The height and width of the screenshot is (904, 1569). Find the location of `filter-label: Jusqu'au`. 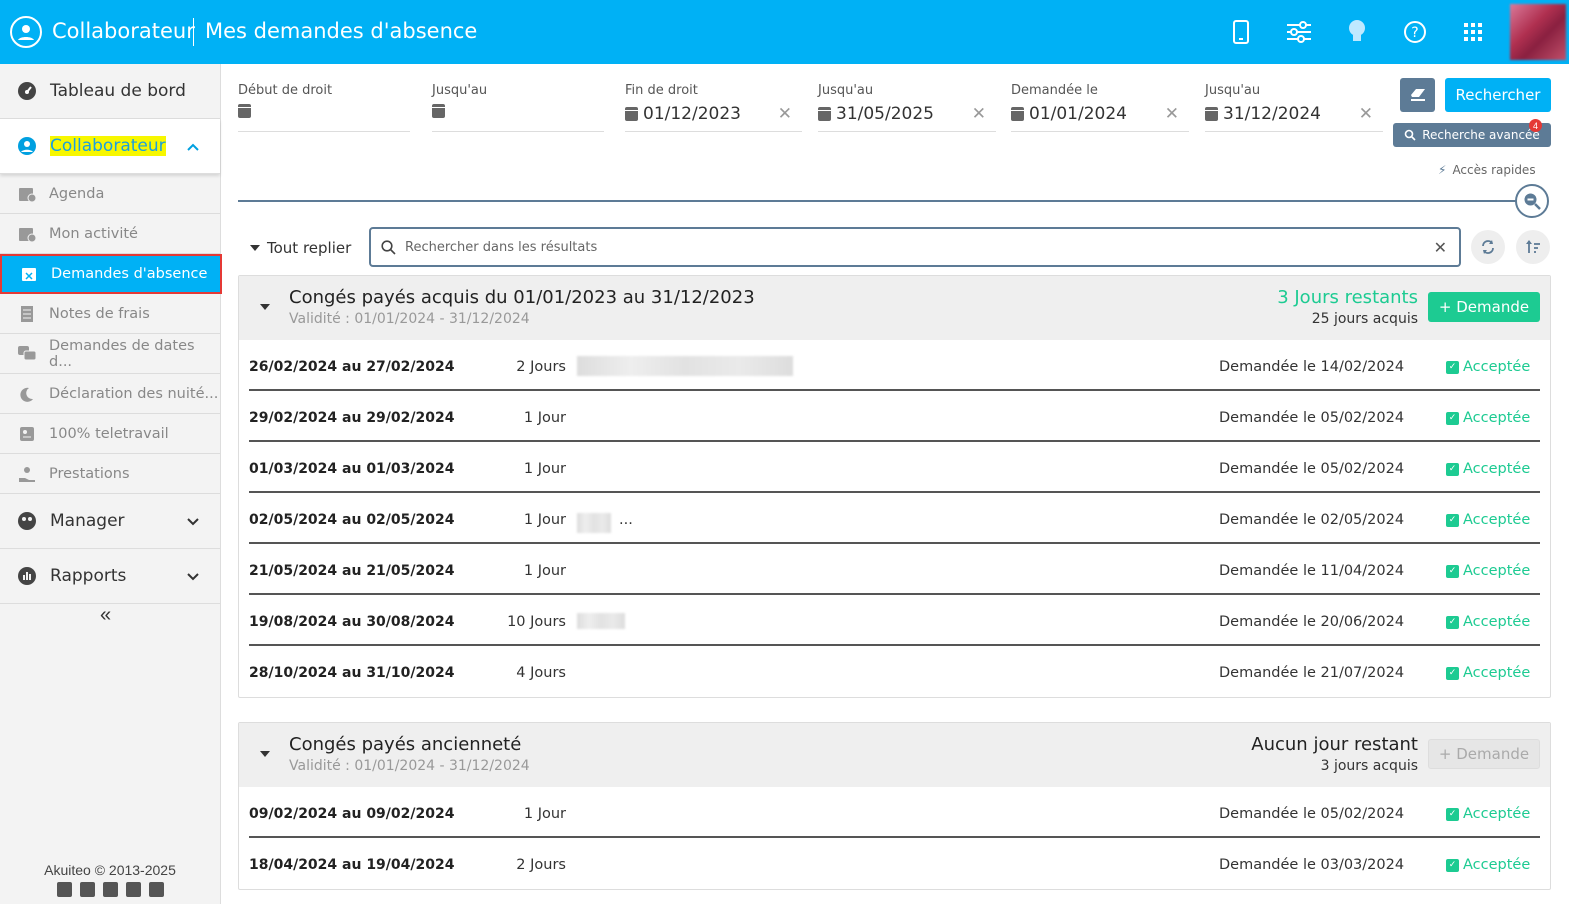

filter-label: Jusqu'au is located at coordinates (846, 90).